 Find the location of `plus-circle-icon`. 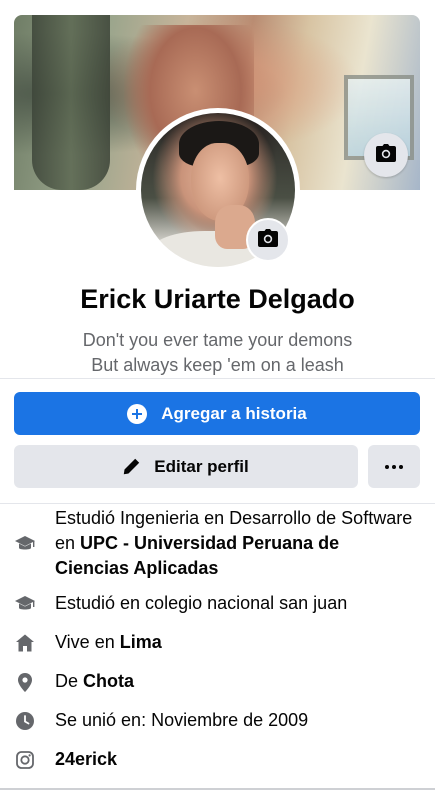

plus-circle-icon is located at coordinates (137, 413).